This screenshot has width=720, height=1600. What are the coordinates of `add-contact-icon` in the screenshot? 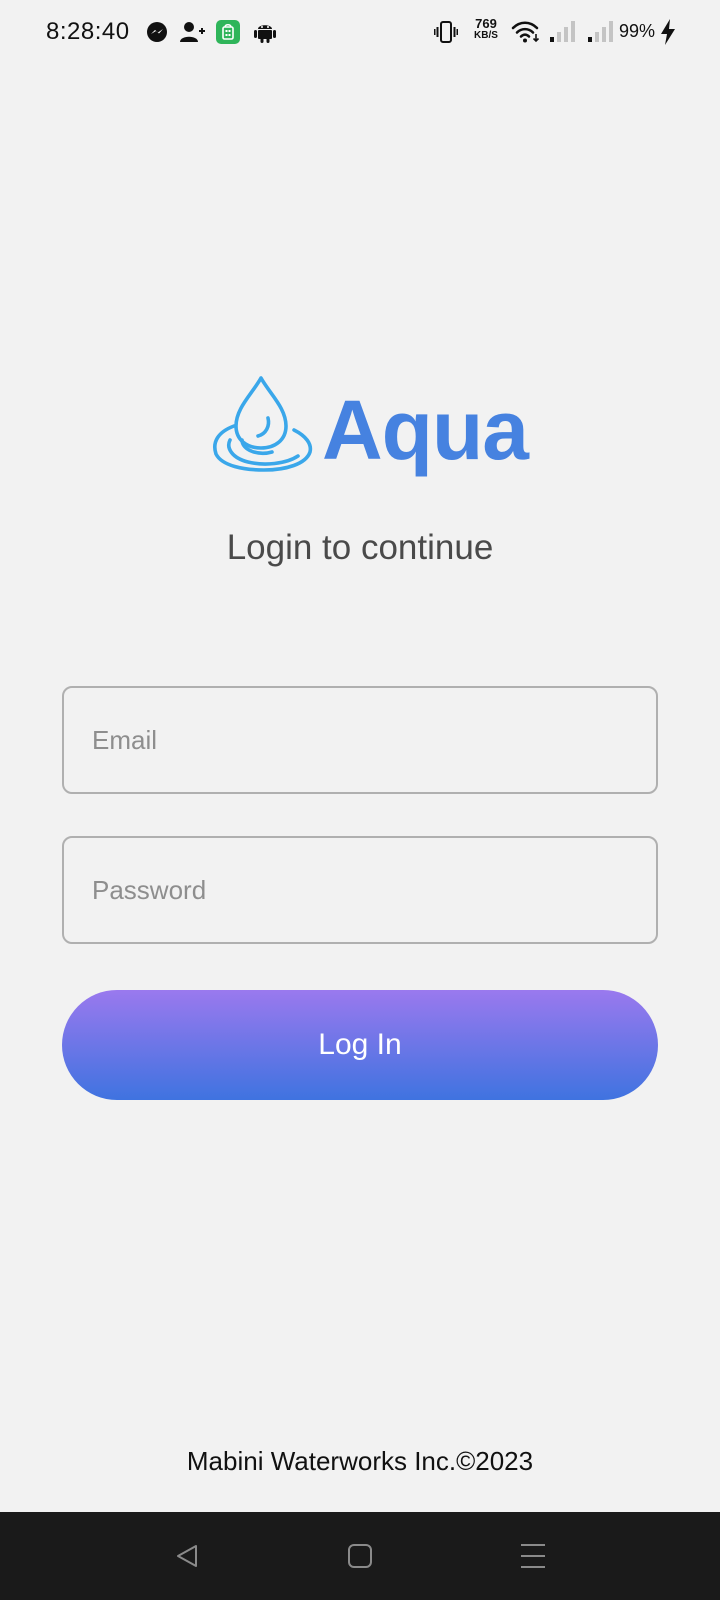 It's located at (192, 32).